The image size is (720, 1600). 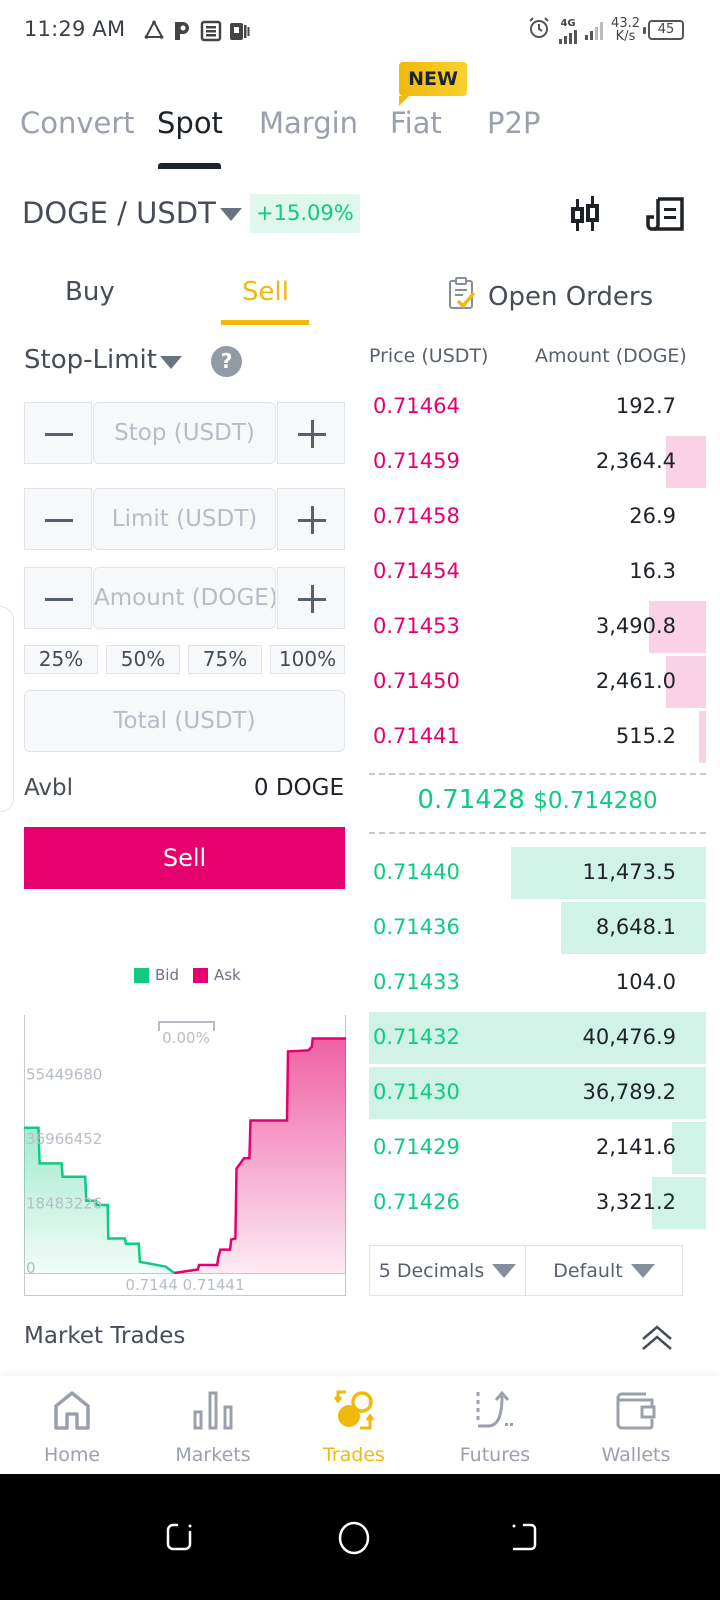 I want to click on sell-tab: Sell, so click(x=265, y=292).